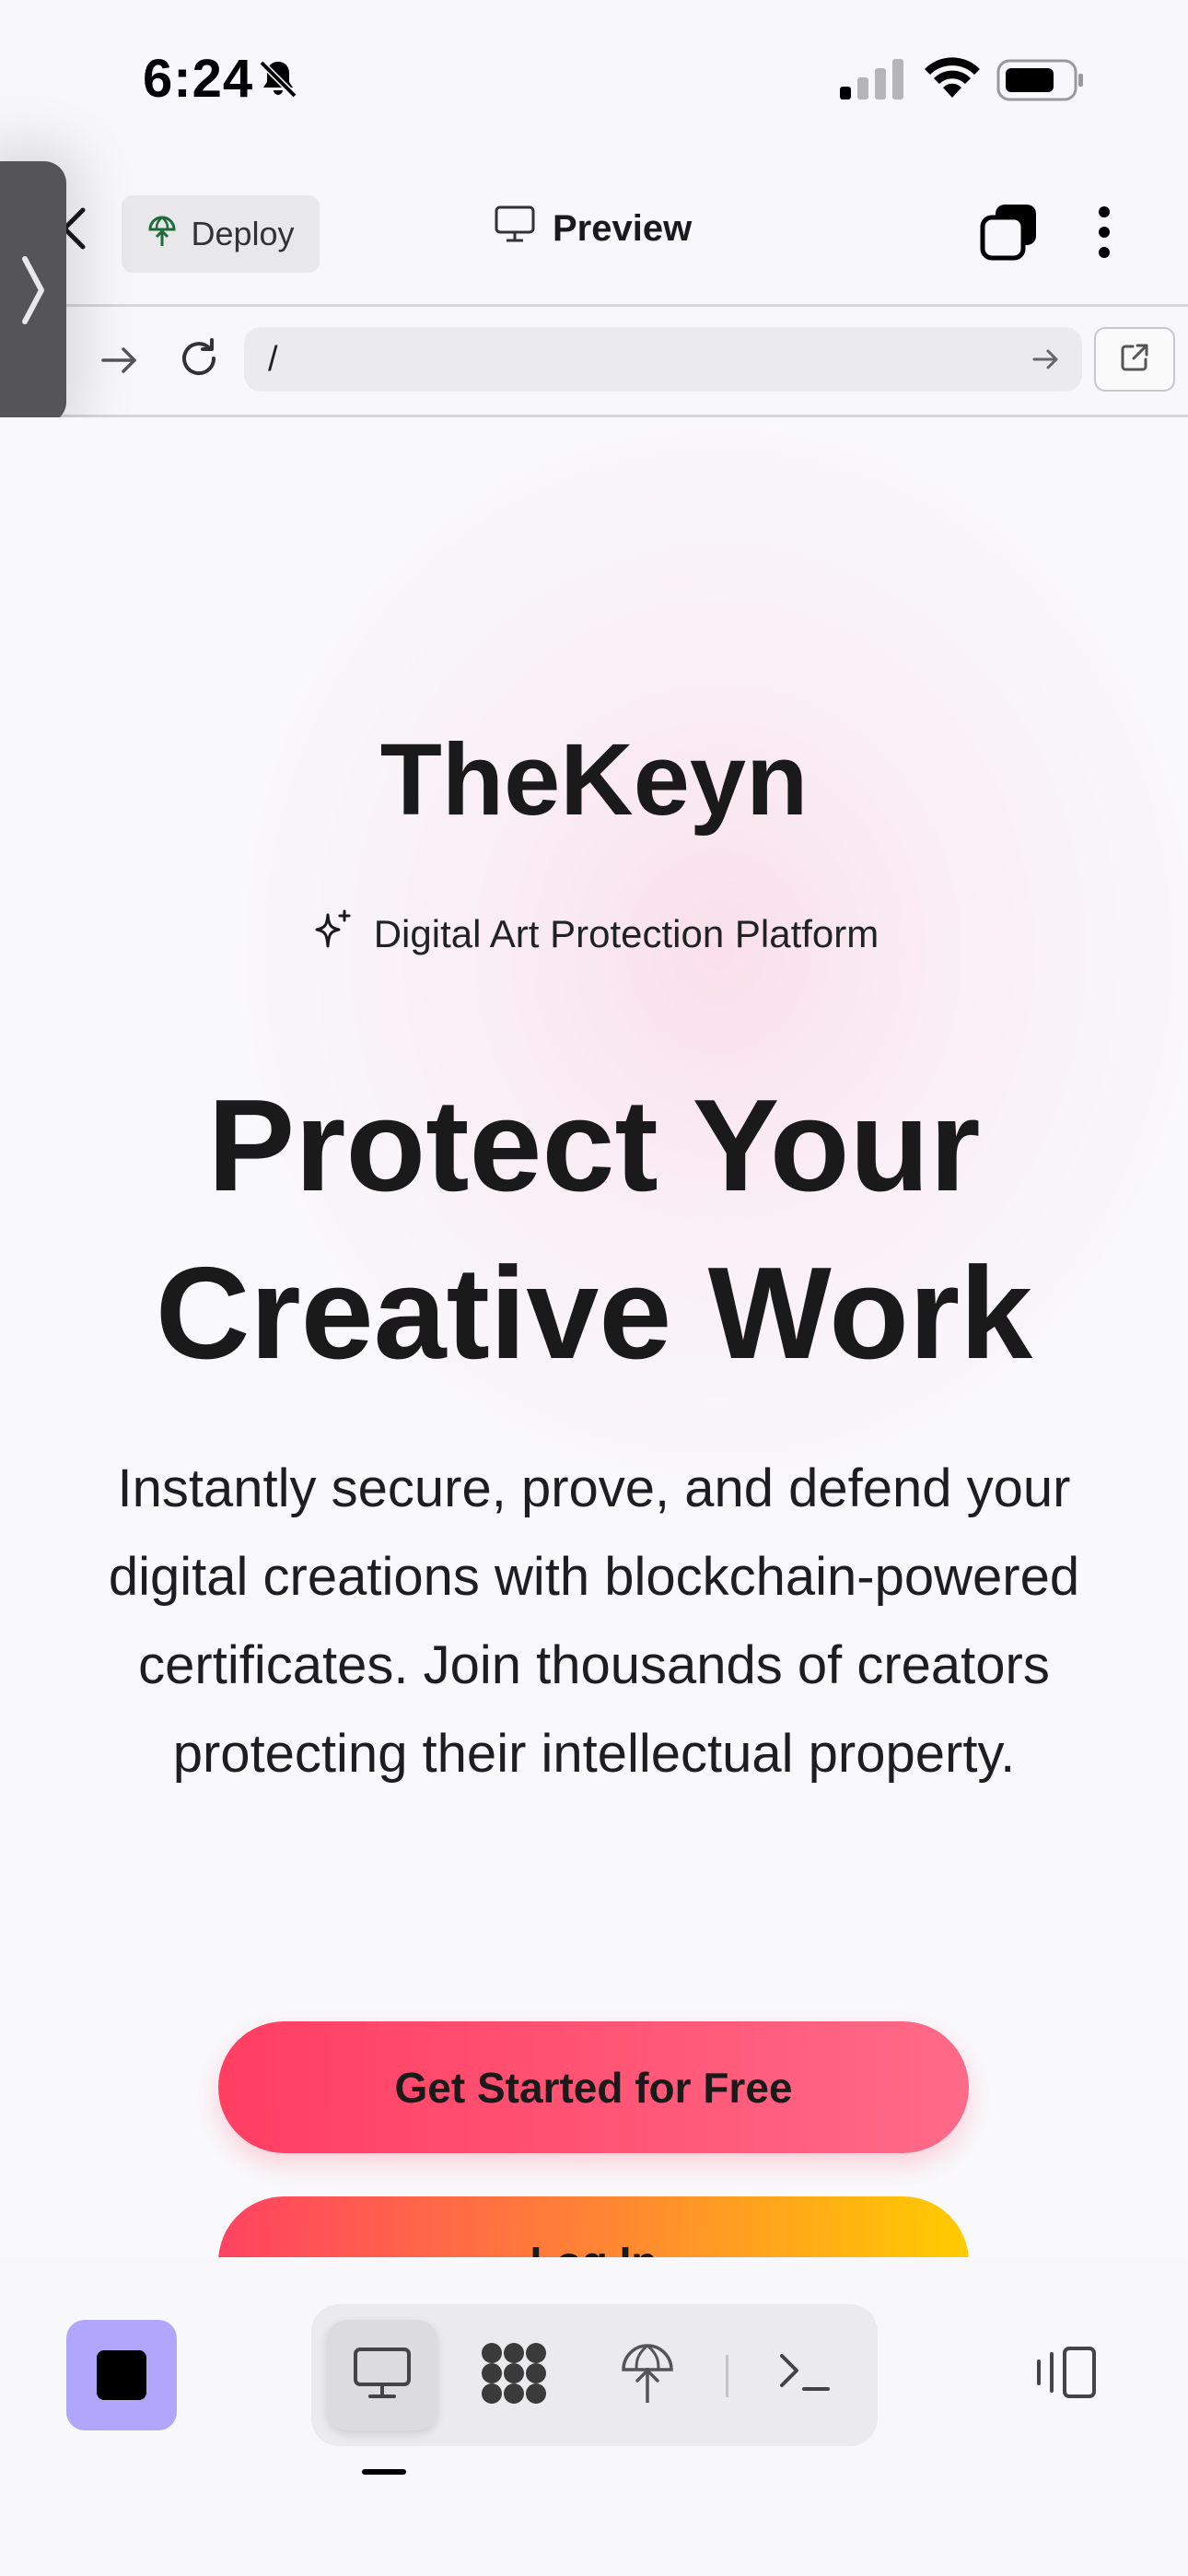 The height and width of the screenshot is (2576, 1188). What do you see at coordinates (1040, 82) in the screenshot?
I see `battery-icon` at bounding box center [1040, 82].